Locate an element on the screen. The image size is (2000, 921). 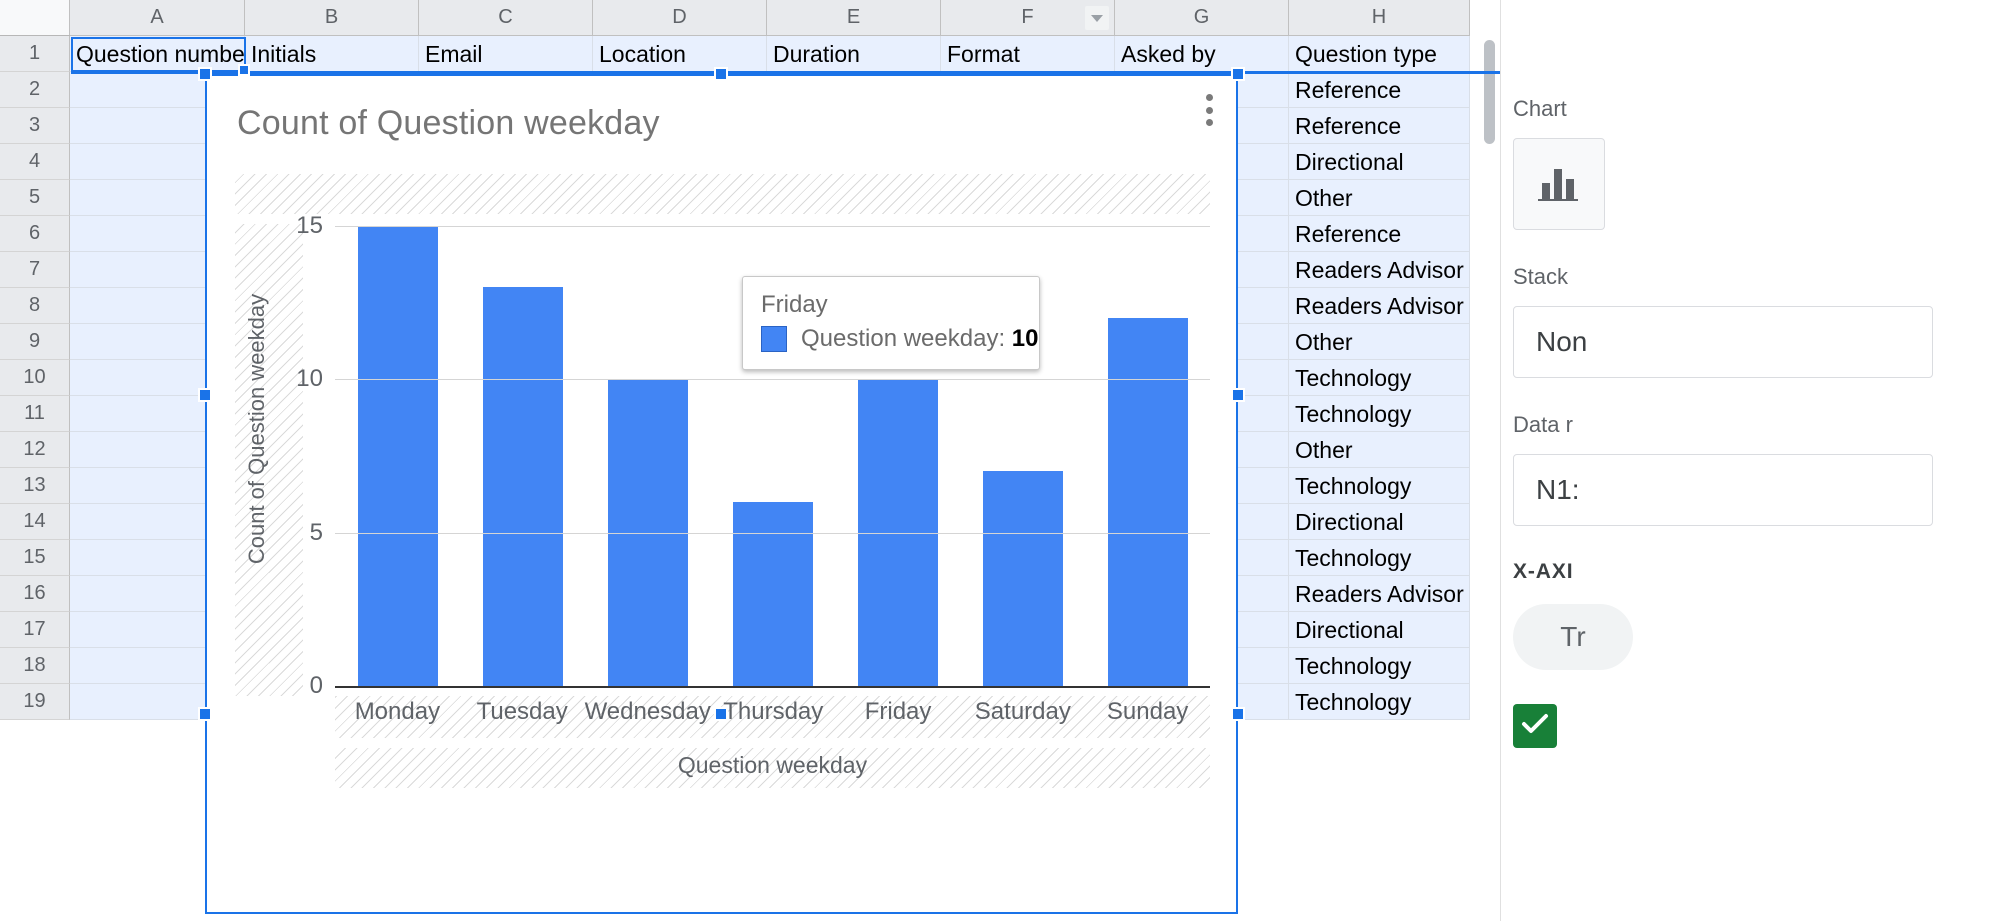
chart-y-tick-label: 15 is located at coordinates (309, 225).